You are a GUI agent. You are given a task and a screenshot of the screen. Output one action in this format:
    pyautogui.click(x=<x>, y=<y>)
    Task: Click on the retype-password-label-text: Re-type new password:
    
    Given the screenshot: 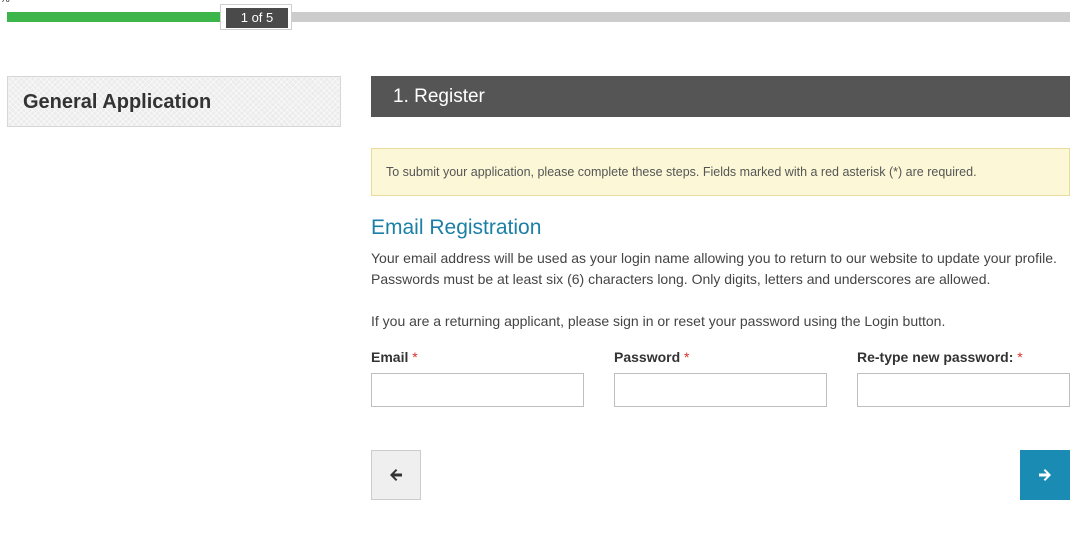 What is the action you would take?
    pyautogui.click(x=935, y=357)
    